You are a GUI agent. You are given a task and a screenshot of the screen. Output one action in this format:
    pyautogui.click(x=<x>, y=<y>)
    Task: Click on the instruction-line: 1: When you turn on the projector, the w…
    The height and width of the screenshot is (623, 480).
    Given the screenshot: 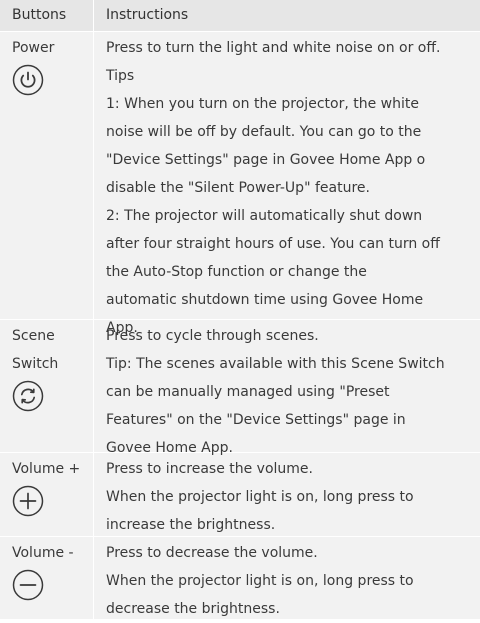 What is the action you would take?
    pyautogui.click(x=262, y=104)
    